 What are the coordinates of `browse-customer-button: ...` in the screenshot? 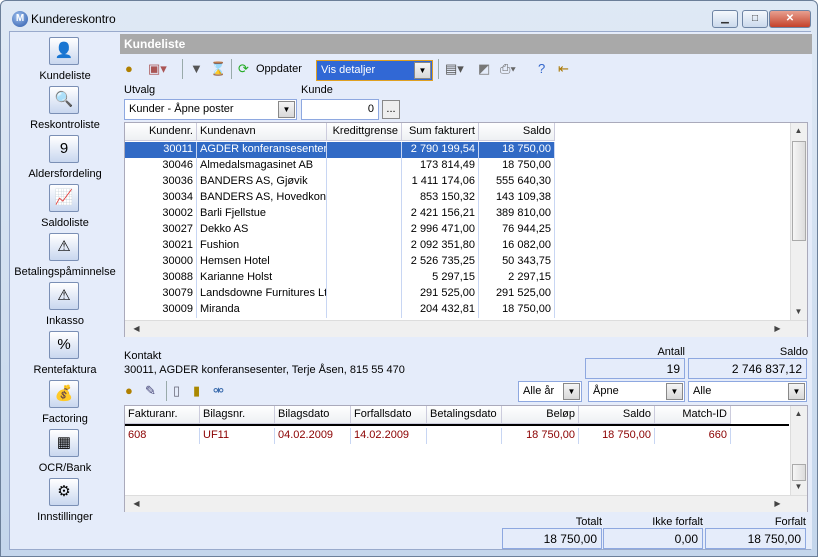 It's located at (391, 109).